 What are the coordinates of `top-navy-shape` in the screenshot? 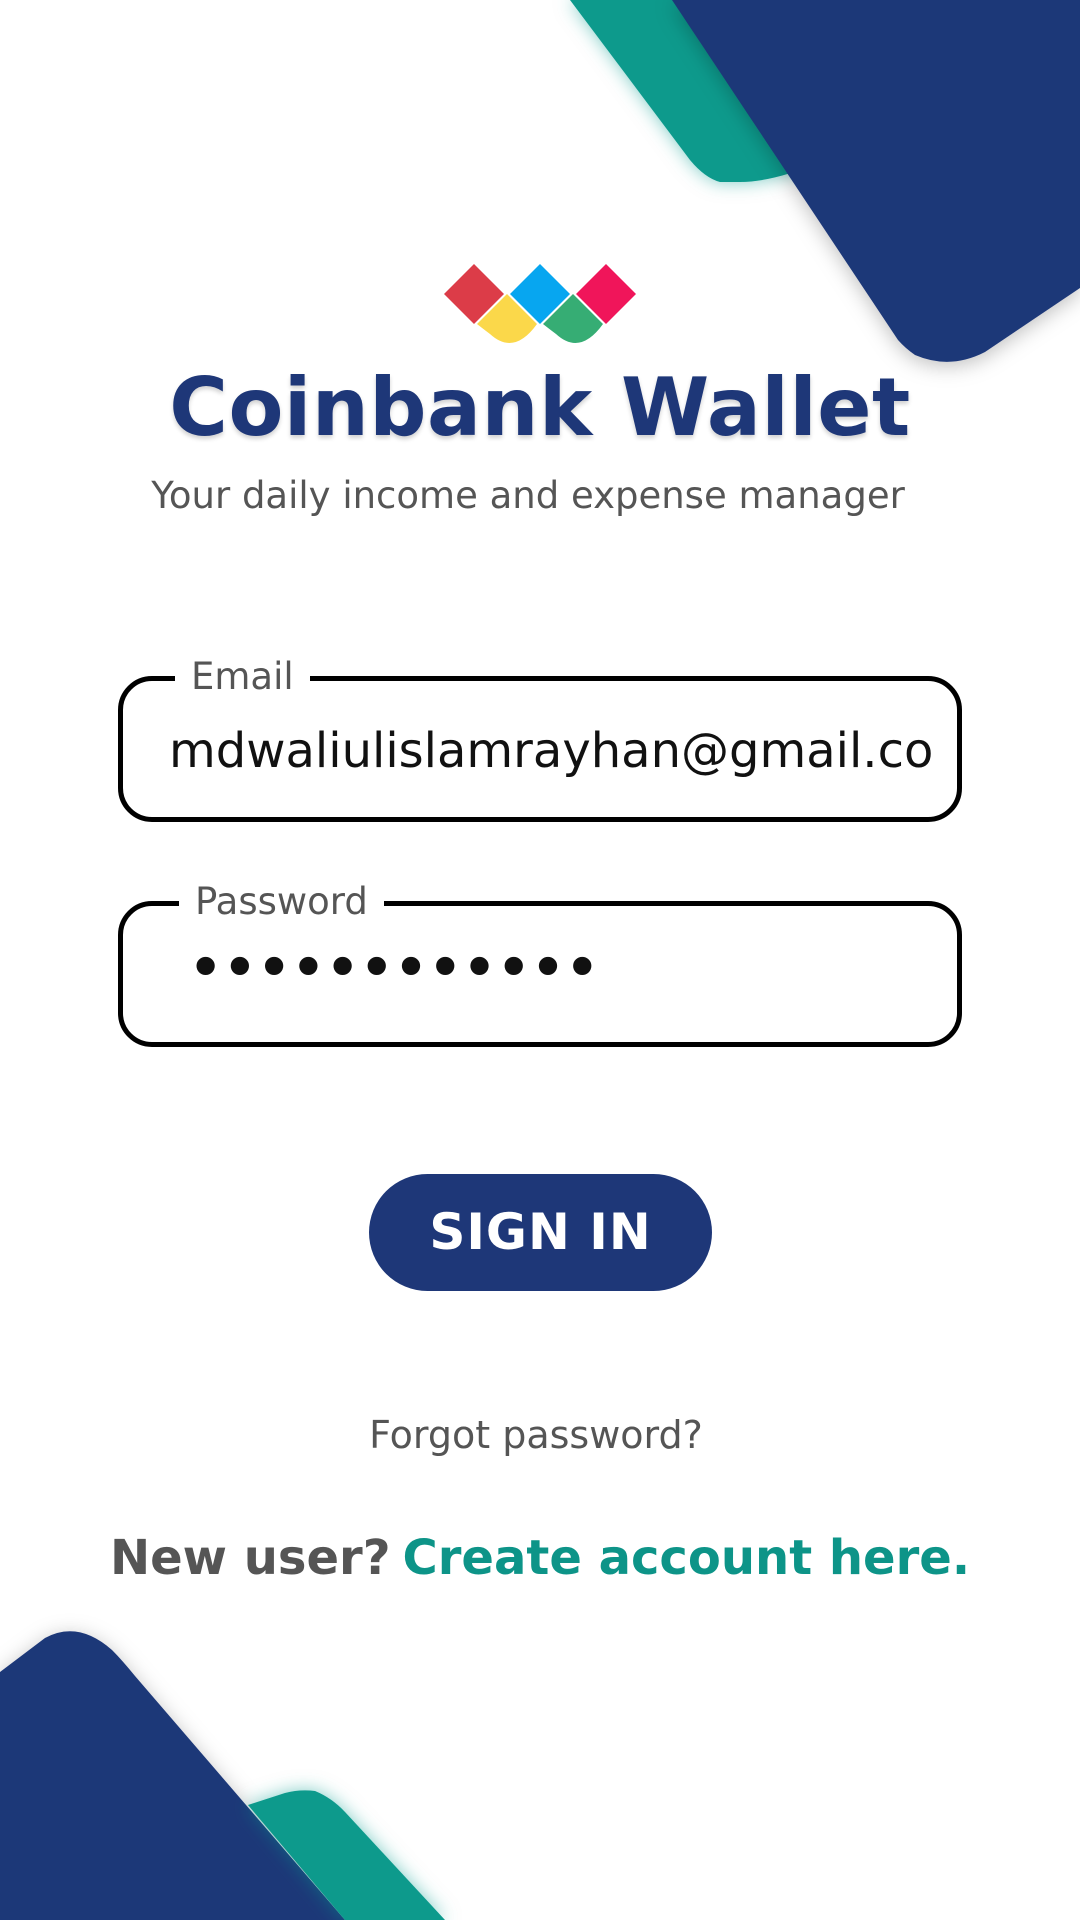 It's located at (876, 181).